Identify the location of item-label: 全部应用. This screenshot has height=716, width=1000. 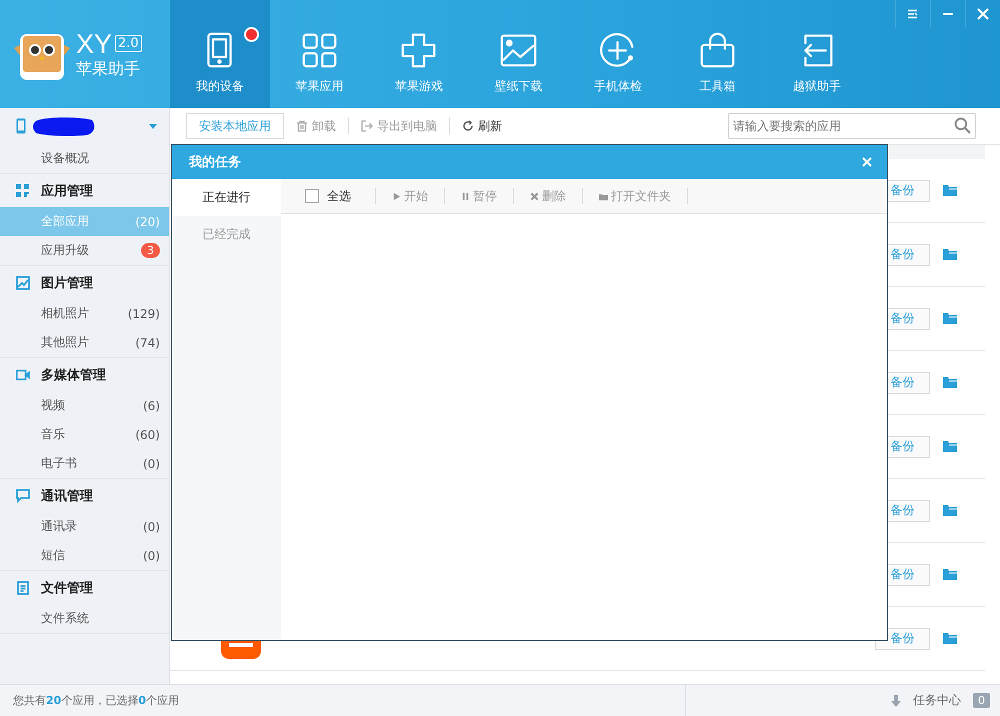
(65, 221).